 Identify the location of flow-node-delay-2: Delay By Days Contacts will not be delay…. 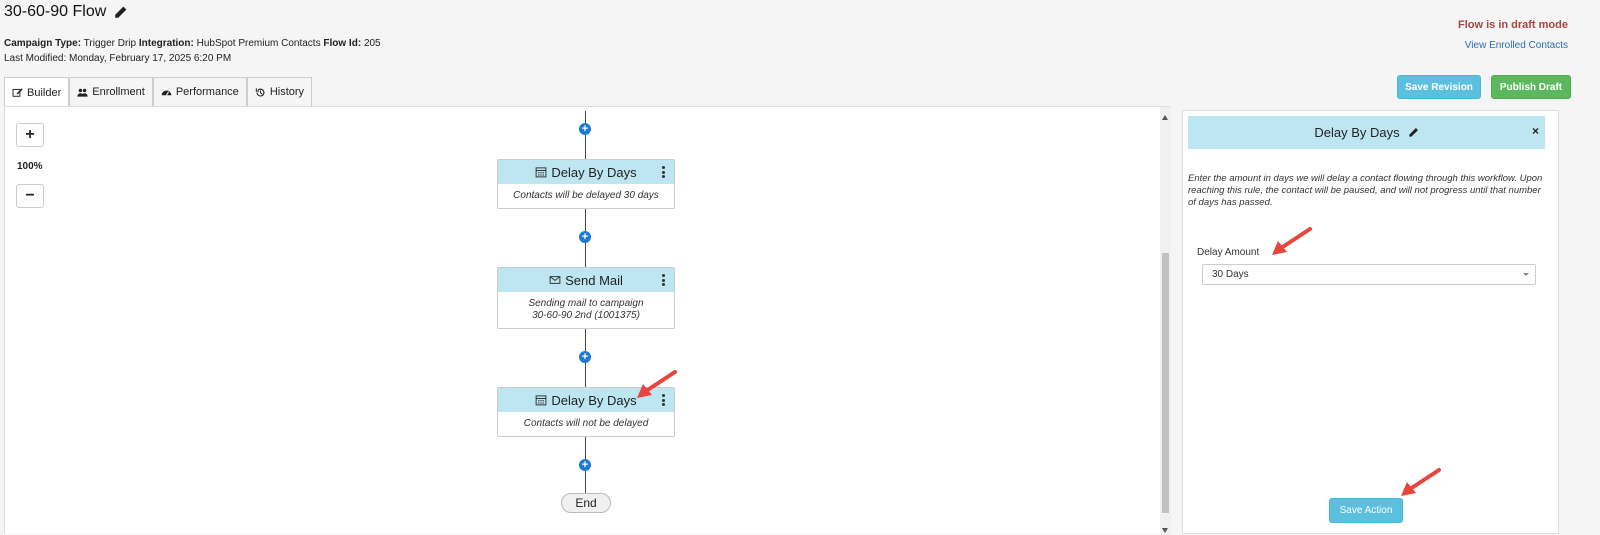
(586, 412).